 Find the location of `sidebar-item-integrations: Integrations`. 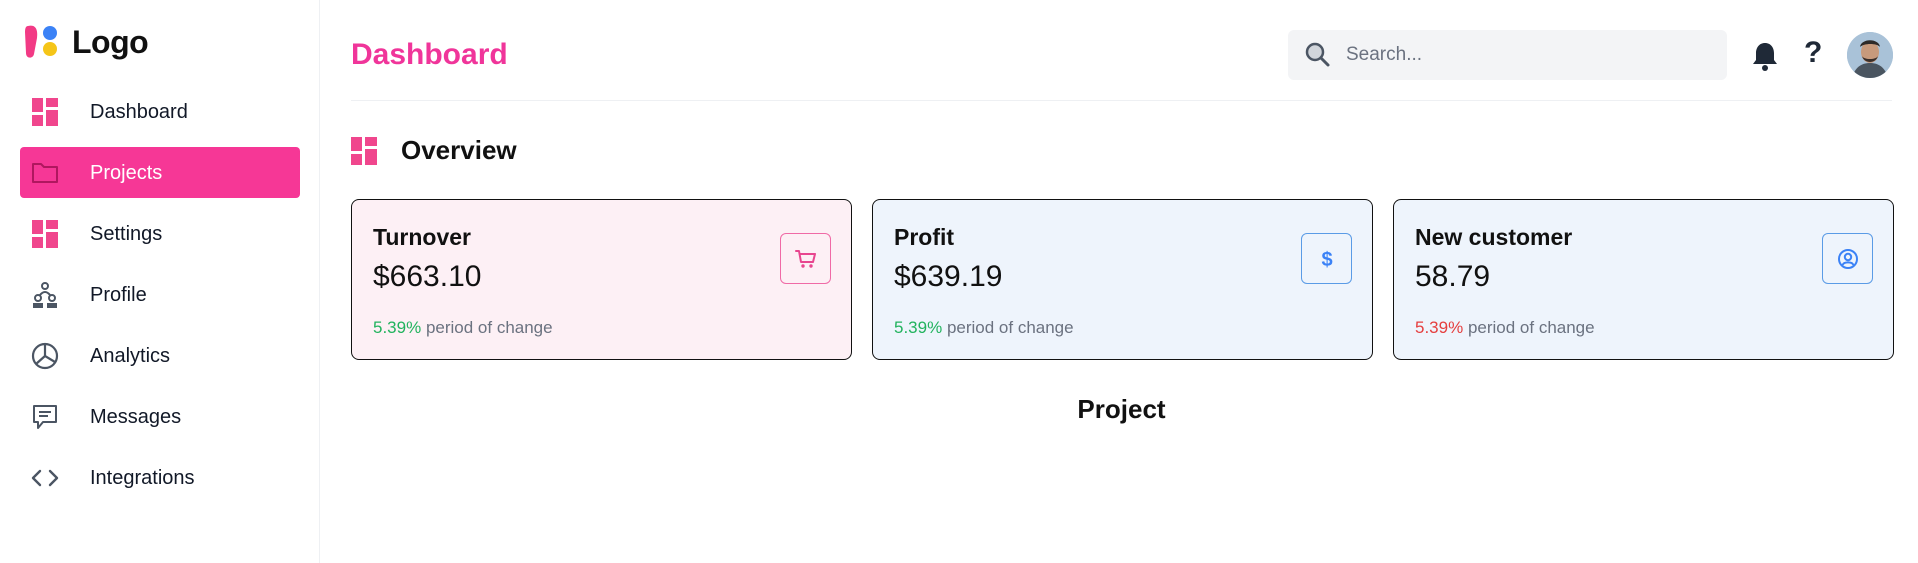

sidebar-item-integrations: Integrations is located at coordinates (160, 477).